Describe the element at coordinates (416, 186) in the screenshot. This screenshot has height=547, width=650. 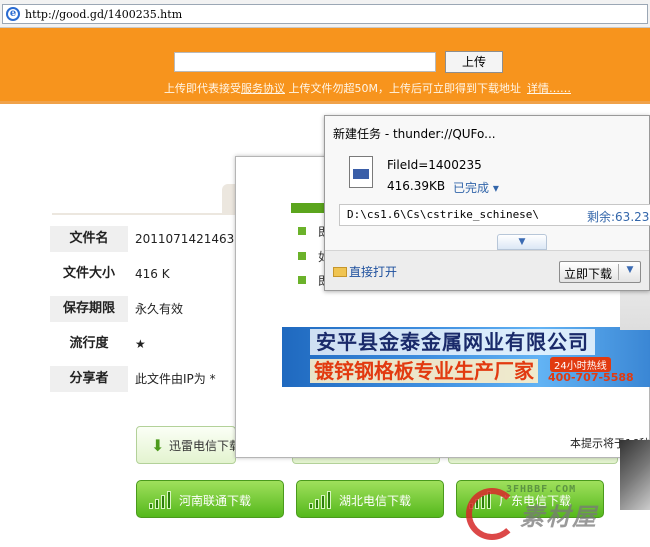
I see `file-size: 416.39KB` at that location.